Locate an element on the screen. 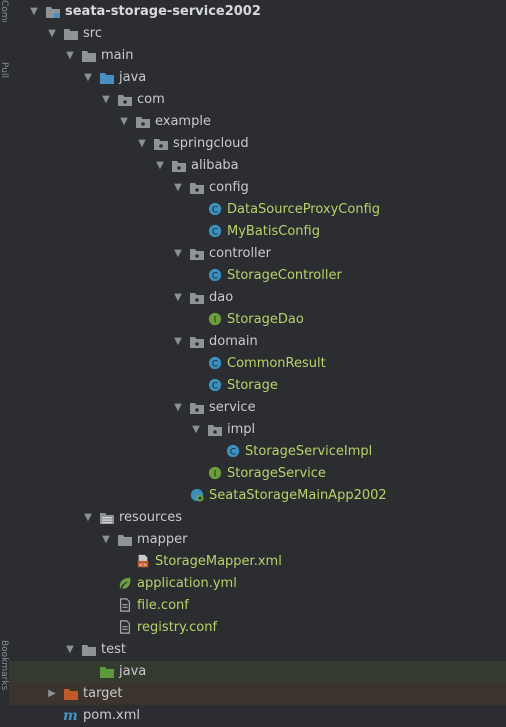 This screenshot has height=727, width=506. tree-node-storage-mapper-xml: <> StorageMapper.xml is located at coordinates (257, 562).